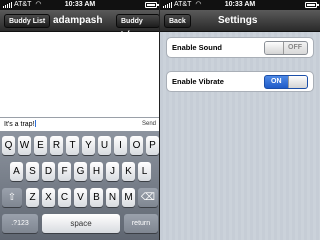 This screenshot has width=320, height=240. What do you see at coordinates (48, 171) in the screenshot?
I see `key-d: D` at bounding box center [48, 171].